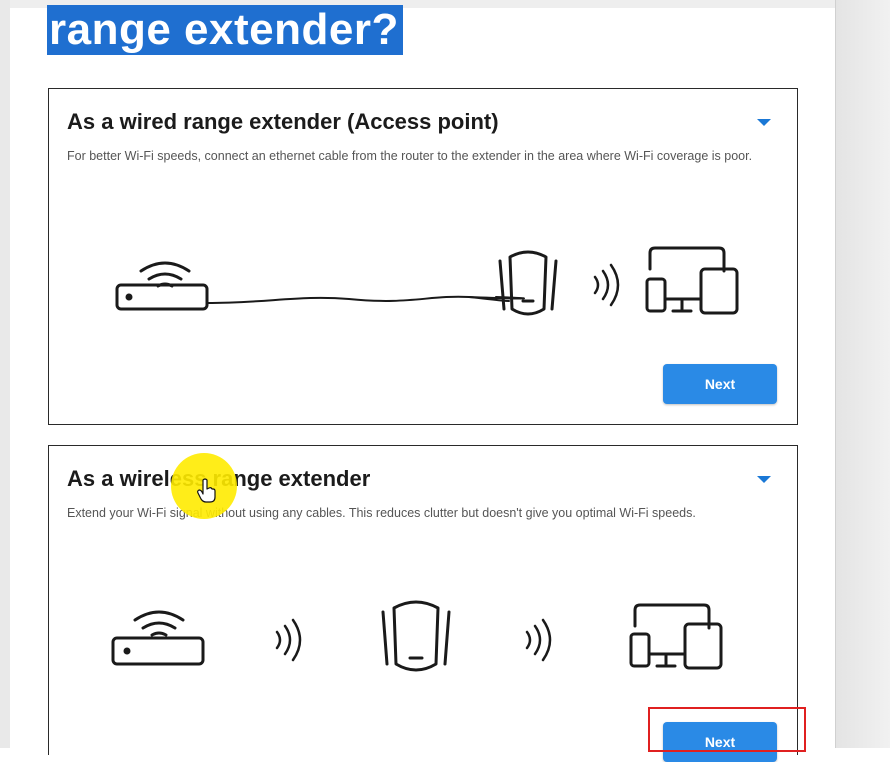 The image size is (890, 762). What do you see at coordinates (427, 281) in the screenshot?
I see `wired-diagram` at bounding box center [427, 281].